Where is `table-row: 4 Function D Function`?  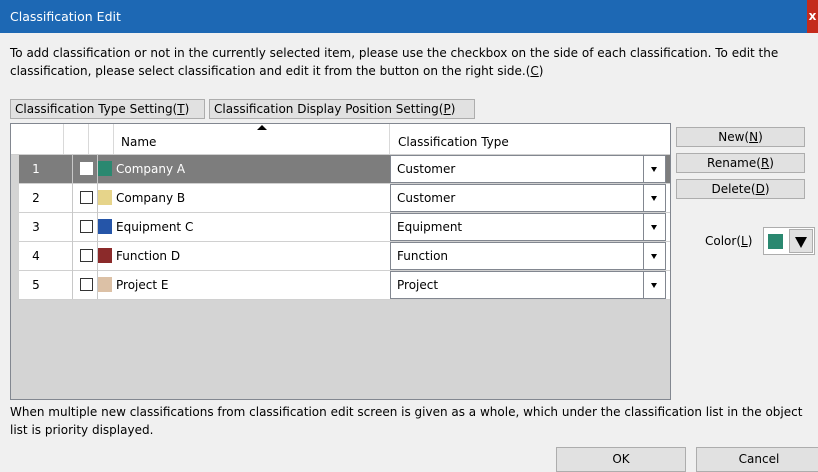 table-row: 4 Function D Function is located at coordinates (344, 256).